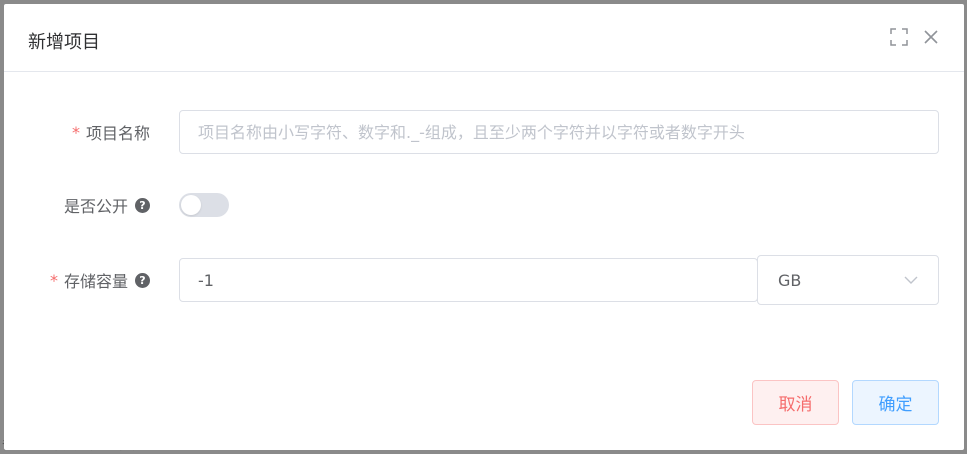  I want to click on chevron-down-icon, so click(911, 280).